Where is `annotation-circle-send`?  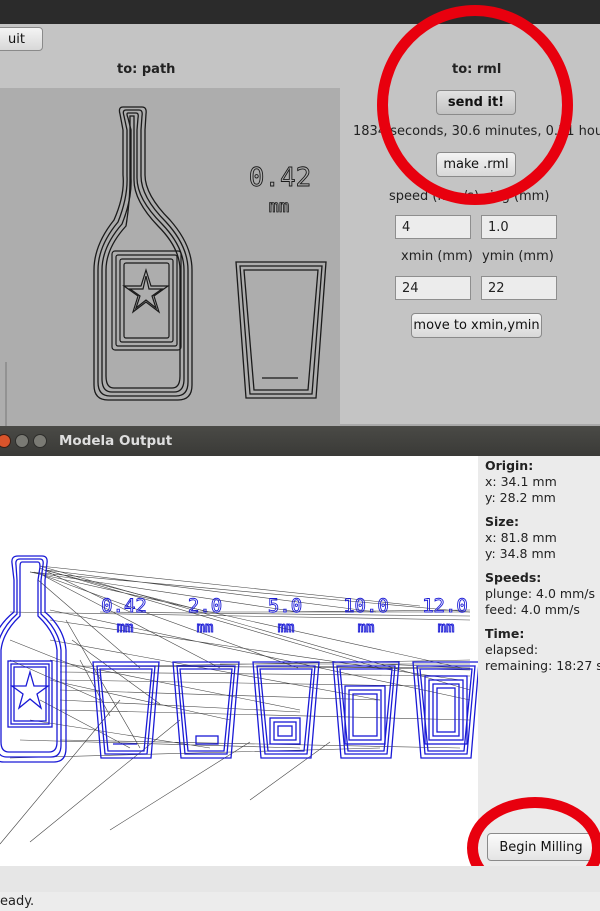 annotation-circle-send is located at coordinates (475, 105).